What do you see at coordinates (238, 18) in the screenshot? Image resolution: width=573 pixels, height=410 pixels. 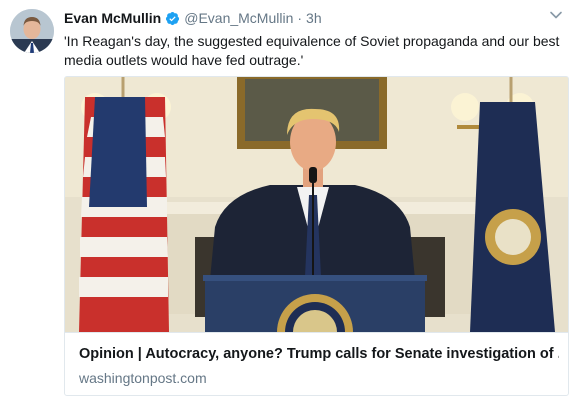 I see `handle: @Evan_McMullin` at bounding box center [238, 18].